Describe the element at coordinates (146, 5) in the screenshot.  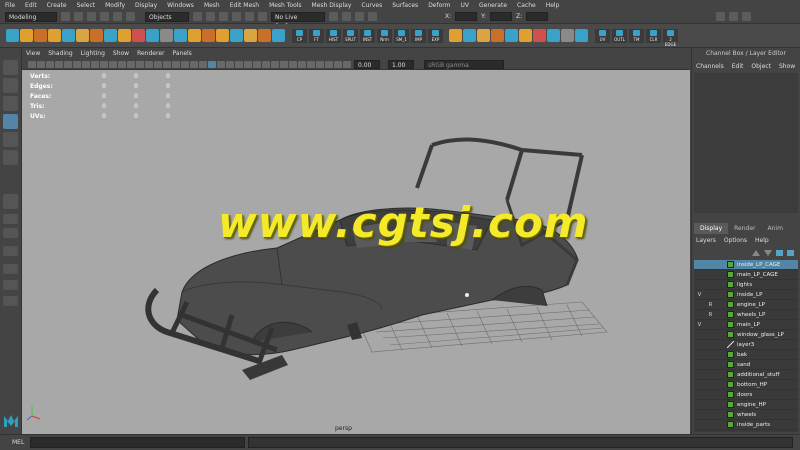
I see `menu-display: Display` at that location.